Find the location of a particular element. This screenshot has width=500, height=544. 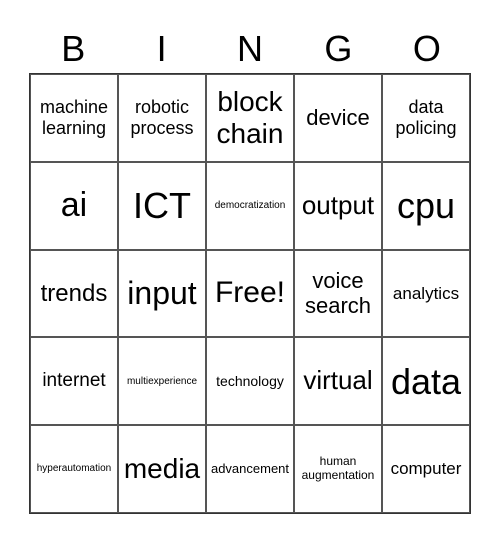

bingo-cell: advancement is located at coordinates (250, 469).